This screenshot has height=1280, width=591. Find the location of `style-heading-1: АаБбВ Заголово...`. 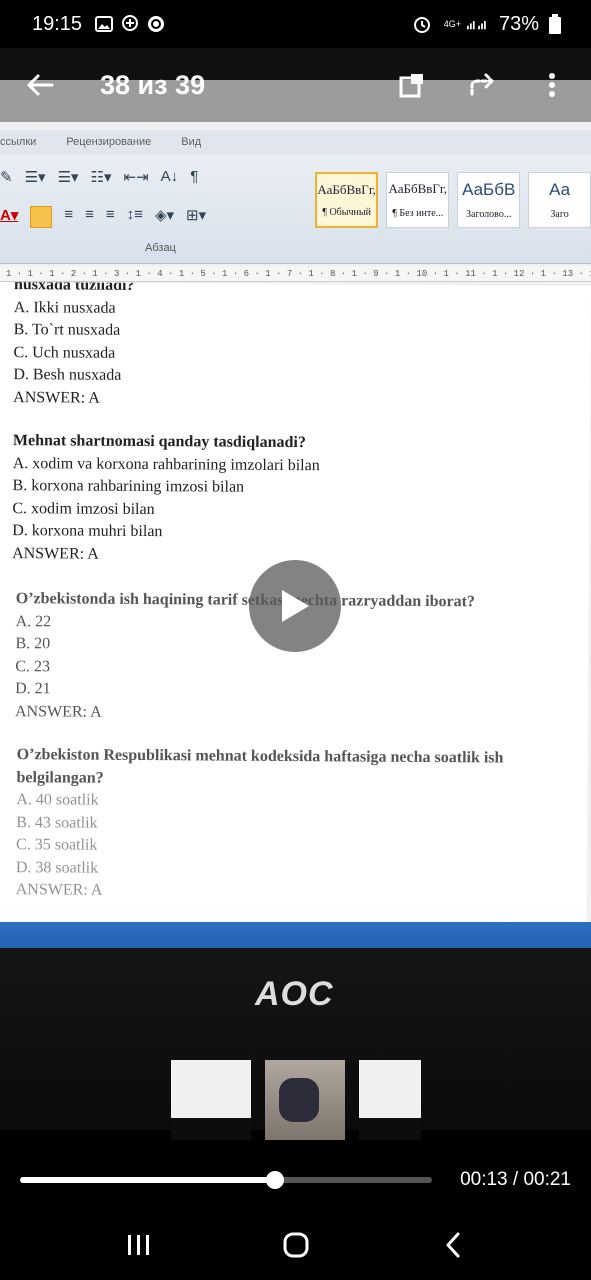

style-heading-1: АаБбВ Заголово... is located at coordinates (489, 200).